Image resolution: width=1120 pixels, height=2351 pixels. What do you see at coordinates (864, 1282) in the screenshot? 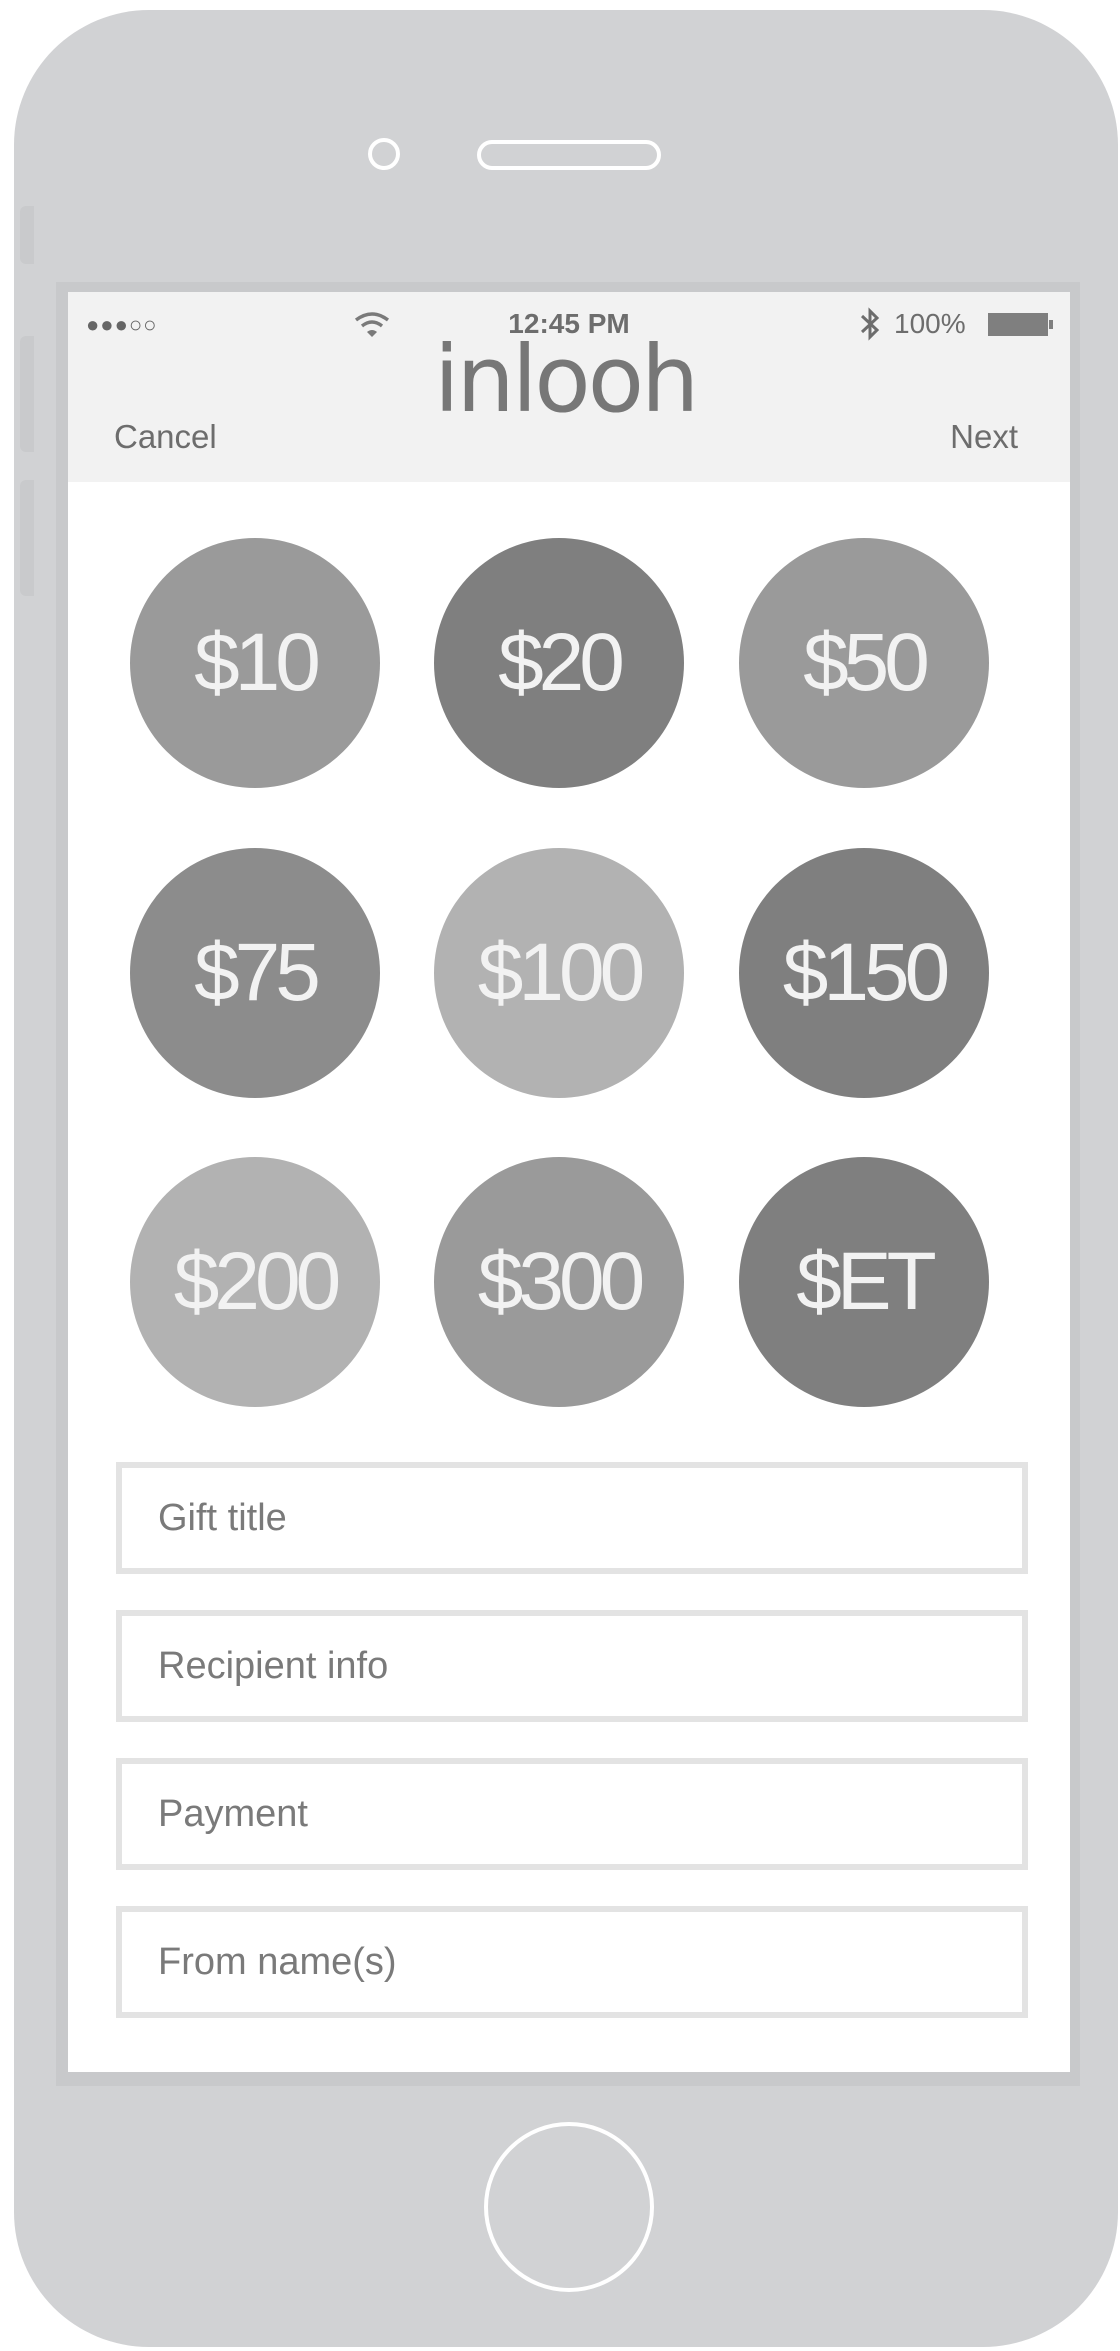
I see `amount-option: $ET` at bounding box center [864, 1282].